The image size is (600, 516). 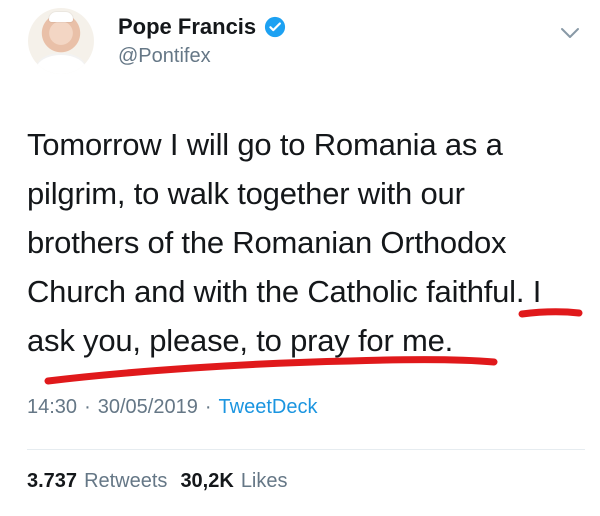 I want to click on tweet-text-line: Church and with the Catholic faithful. I, so click(x=284, y=291).